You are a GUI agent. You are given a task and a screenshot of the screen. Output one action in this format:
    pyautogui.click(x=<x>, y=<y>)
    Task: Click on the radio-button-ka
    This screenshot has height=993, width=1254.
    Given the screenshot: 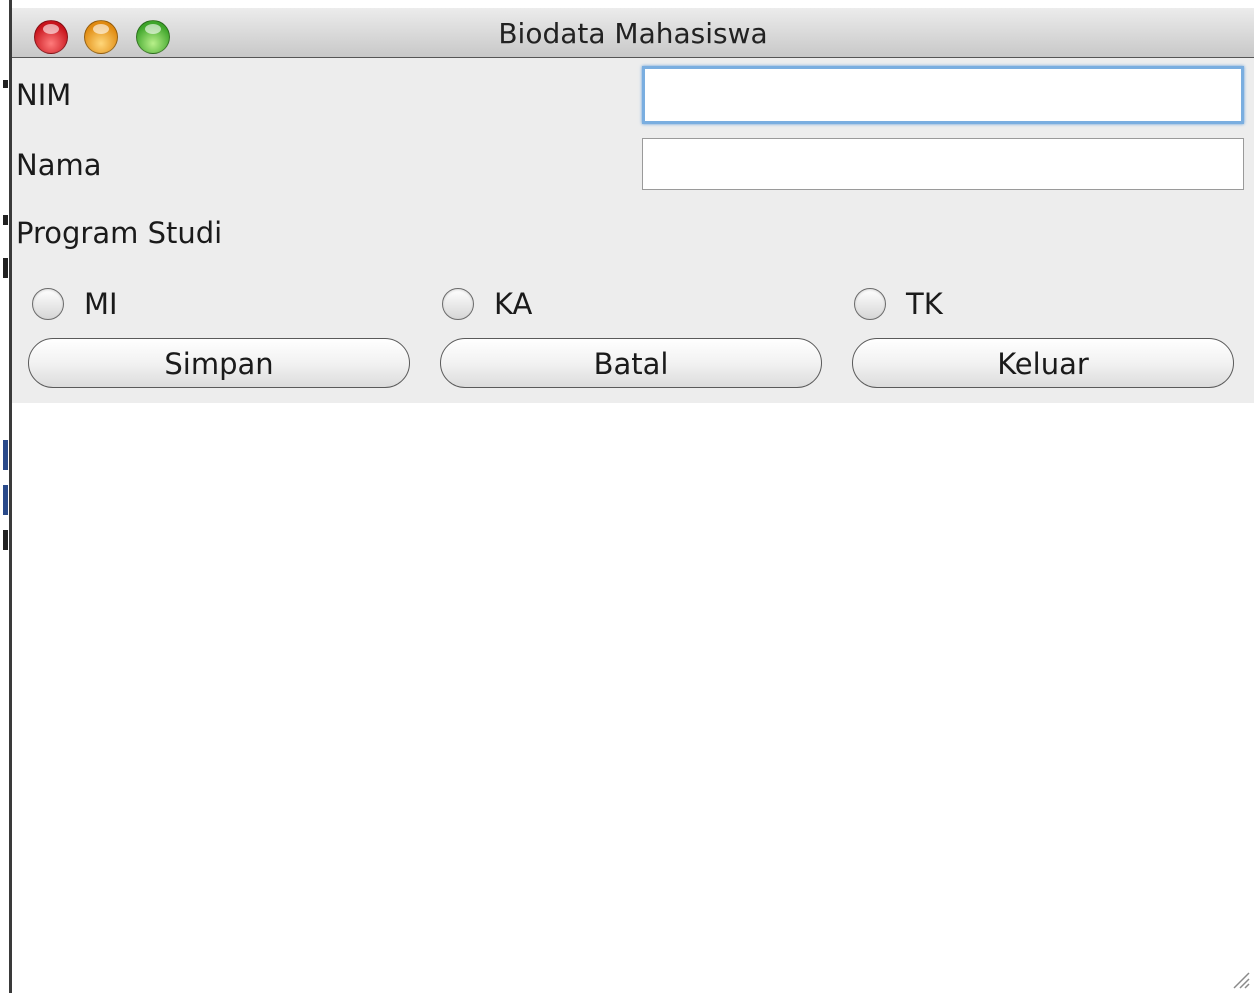 What is the action you would take?
    pyautogui.click(x=458, y=304)
    